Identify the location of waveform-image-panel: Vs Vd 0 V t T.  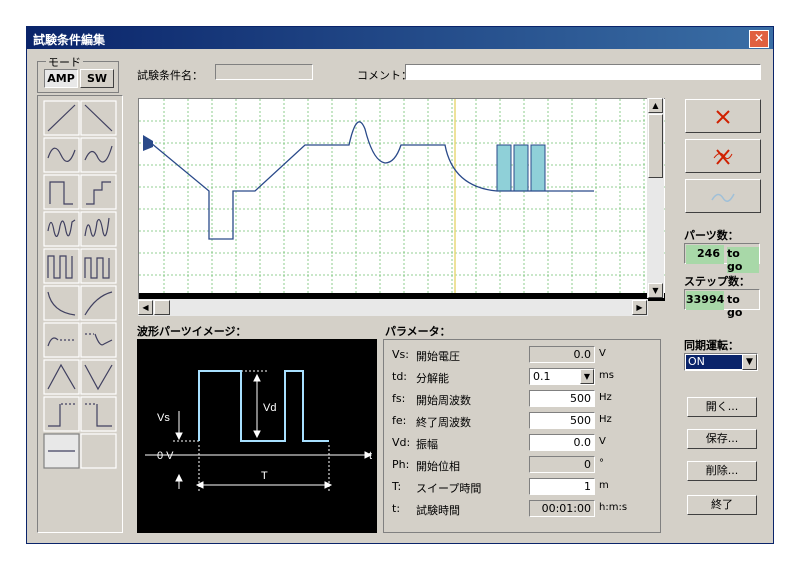
(257, 436).